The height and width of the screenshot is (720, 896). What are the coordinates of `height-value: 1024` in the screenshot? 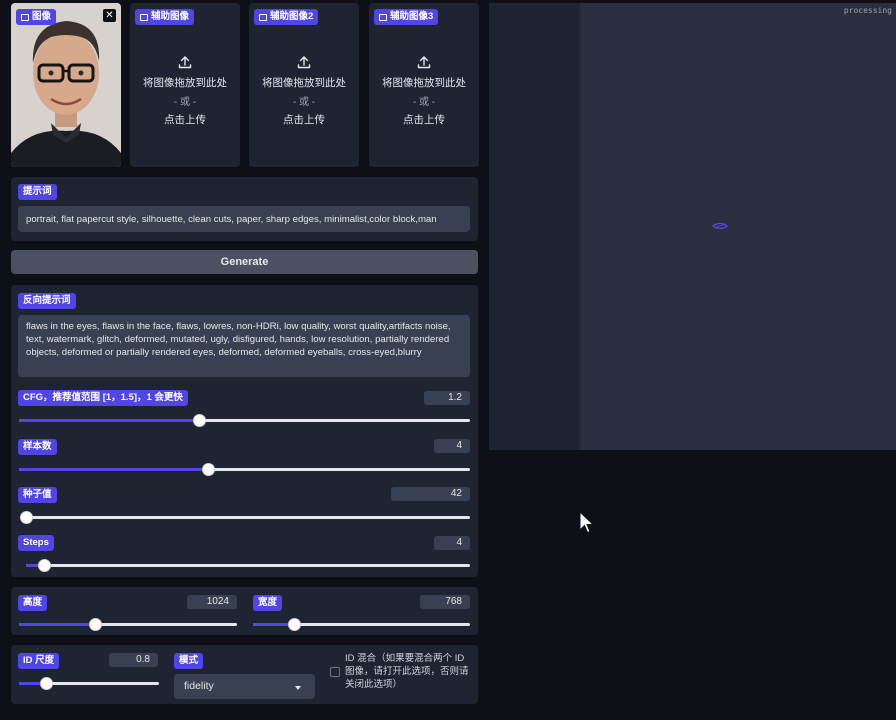 It's located at (212, 602).